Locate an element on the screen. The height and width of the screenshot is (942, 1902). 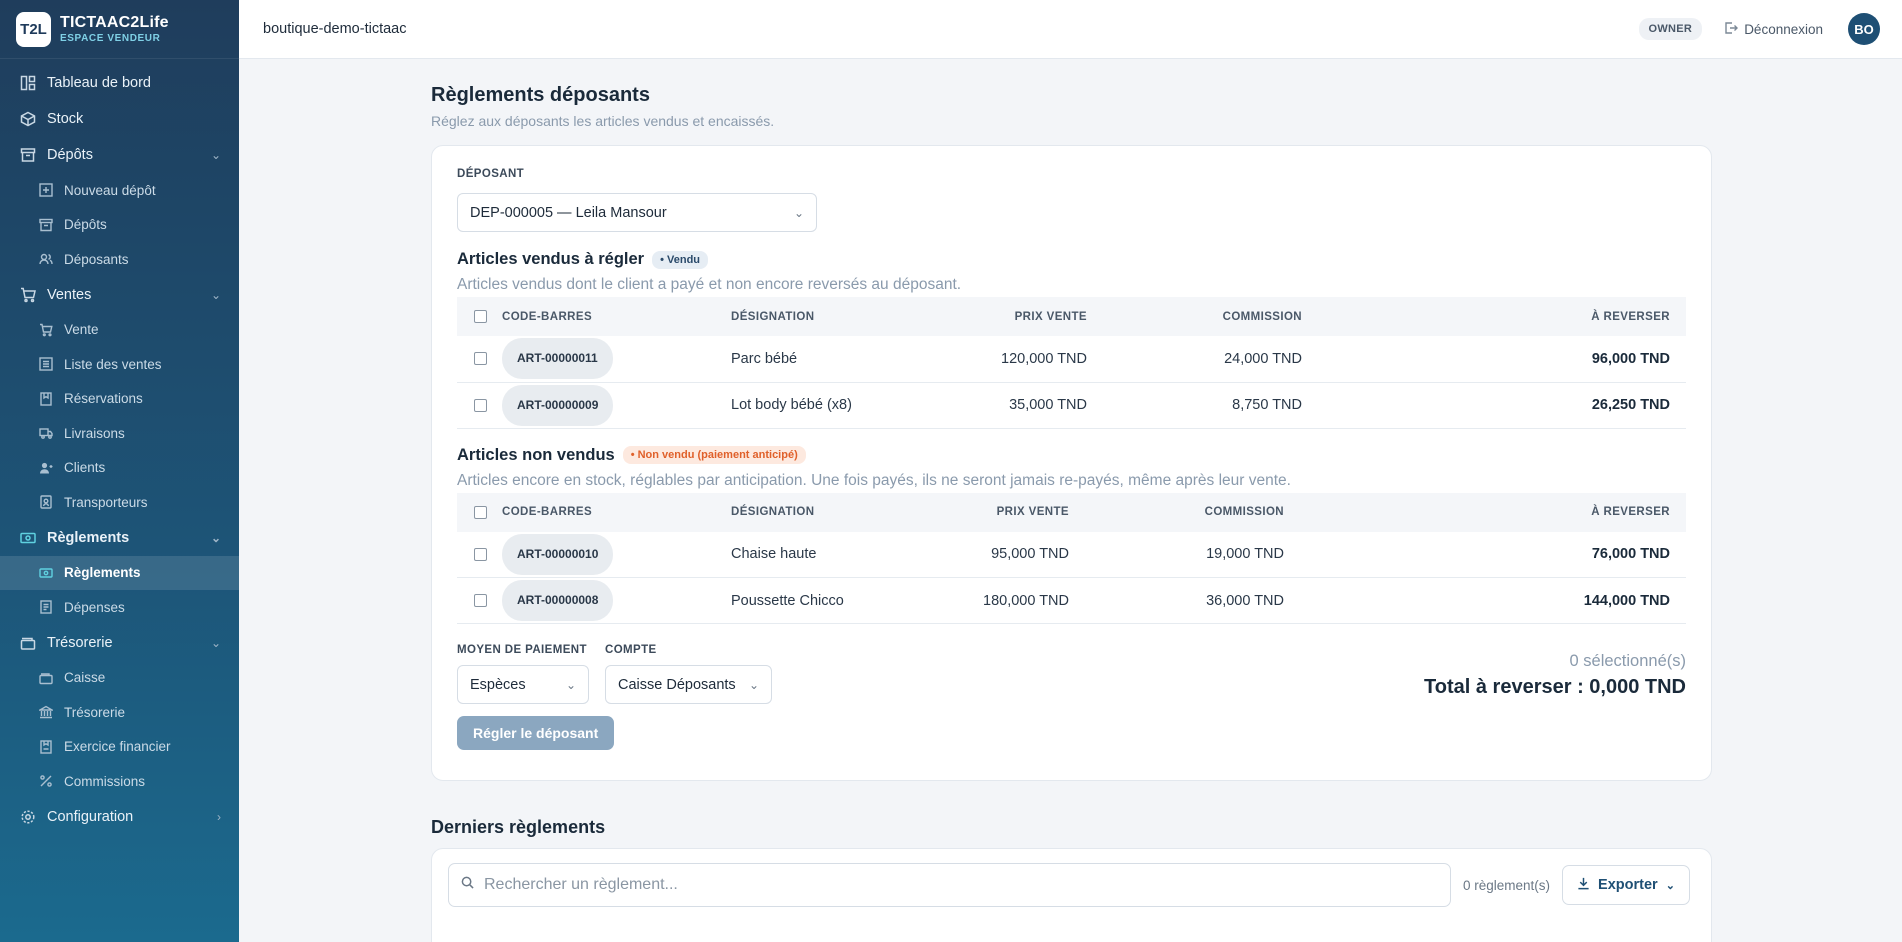
sidebar-subitem-commissions: Commissions is located at coordinates (119, 781).